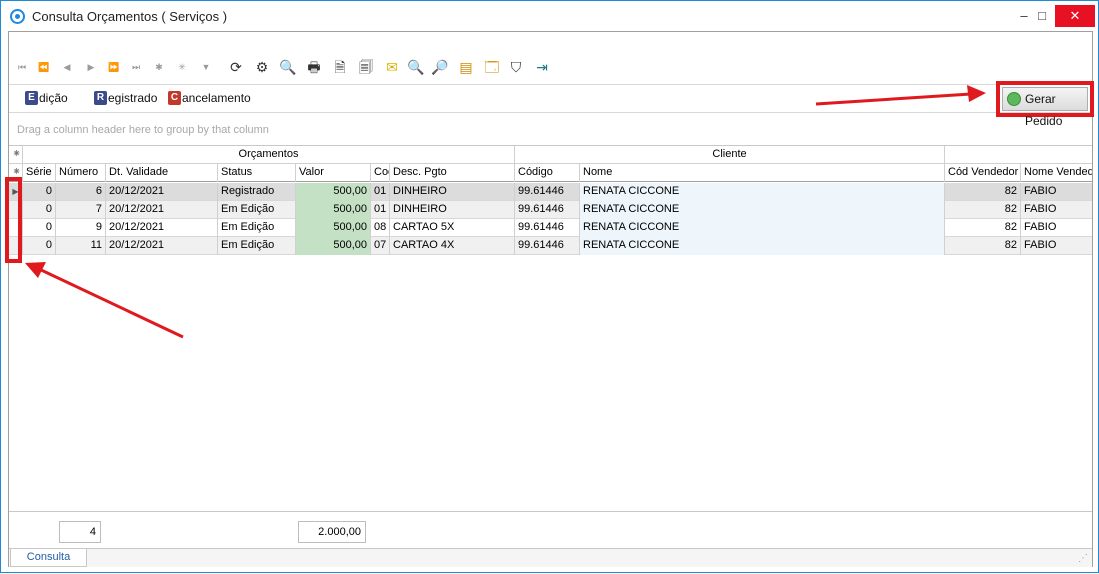 Image resolution: width=1099 pixels, height=574 pixels. What do you see at coordinates (983, 173) in the screenshot?
I see `col-cod-vendedor: Cód Vendedor` at bounding box center [983, 173].